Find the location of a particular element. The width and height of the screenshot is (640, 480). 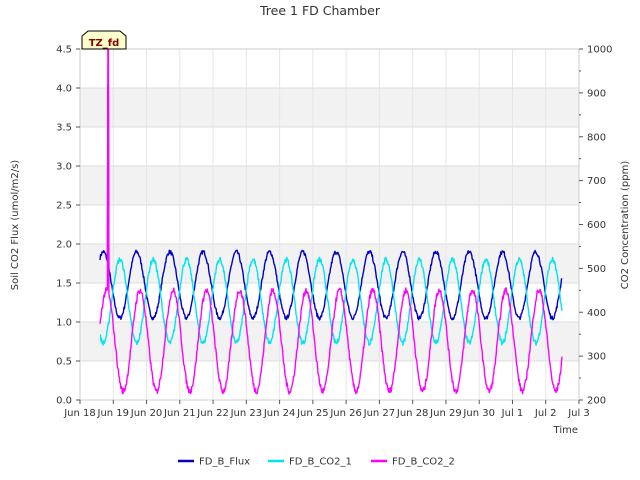

x-tick-label: Jun 22 is located at coordinates (212, 413).